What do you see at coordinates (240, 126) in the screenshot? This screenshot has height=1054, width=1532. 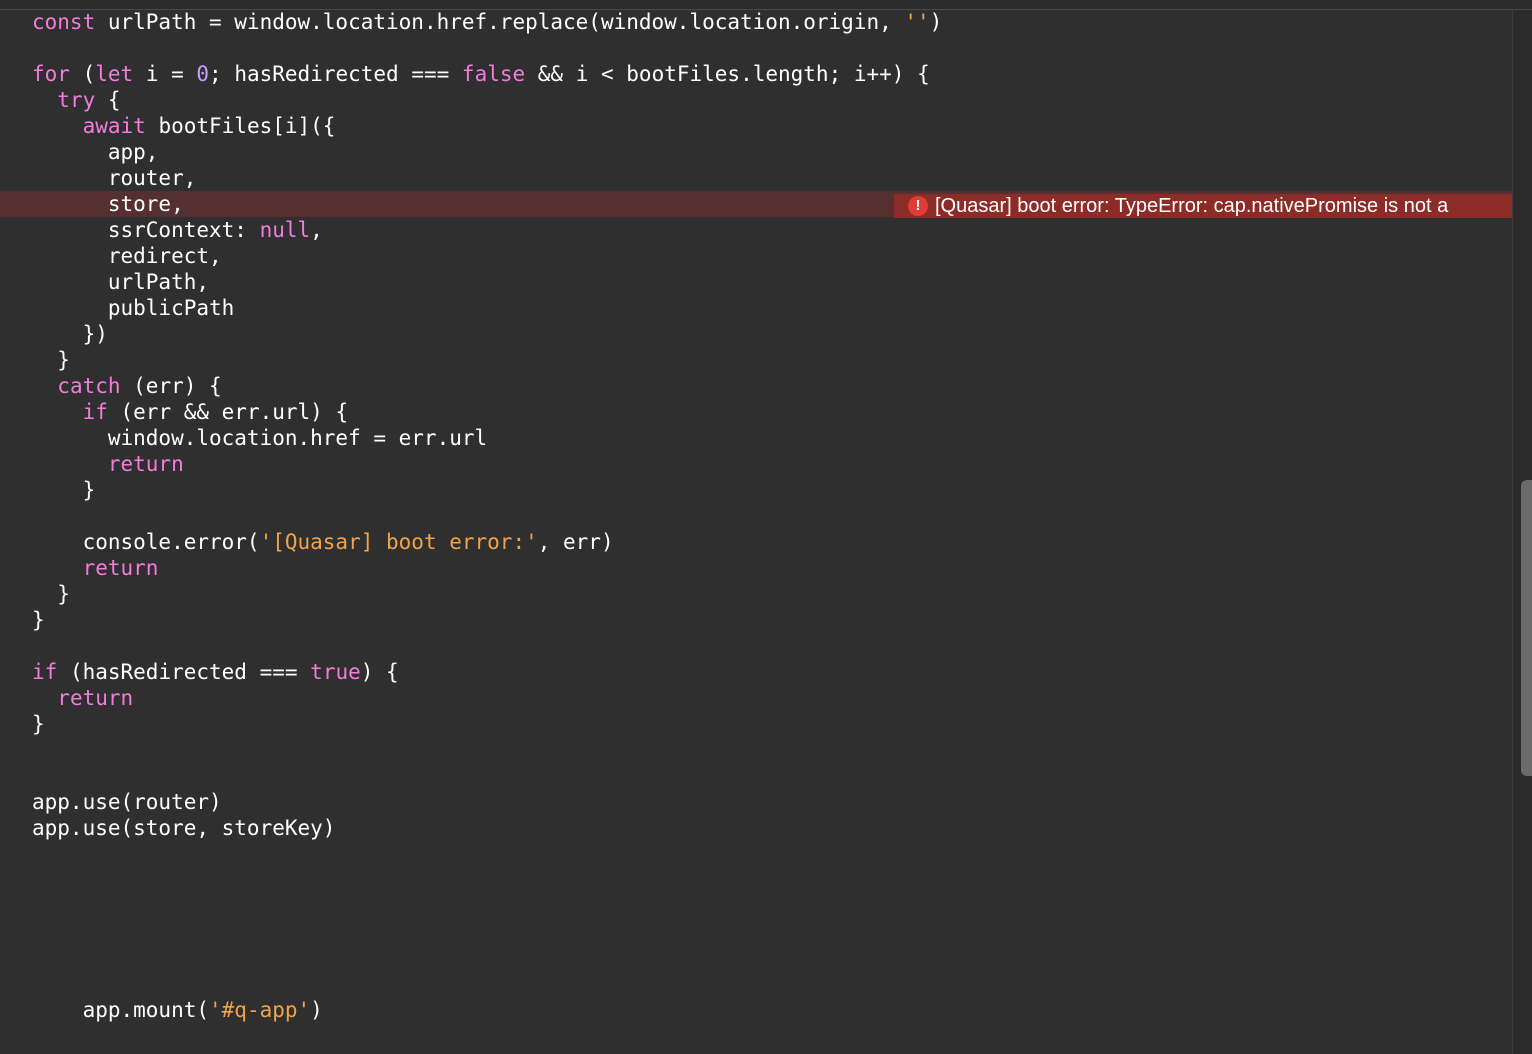 I see `code-token-plain: bootFiles[i]({` at bounding box center [240, 126].